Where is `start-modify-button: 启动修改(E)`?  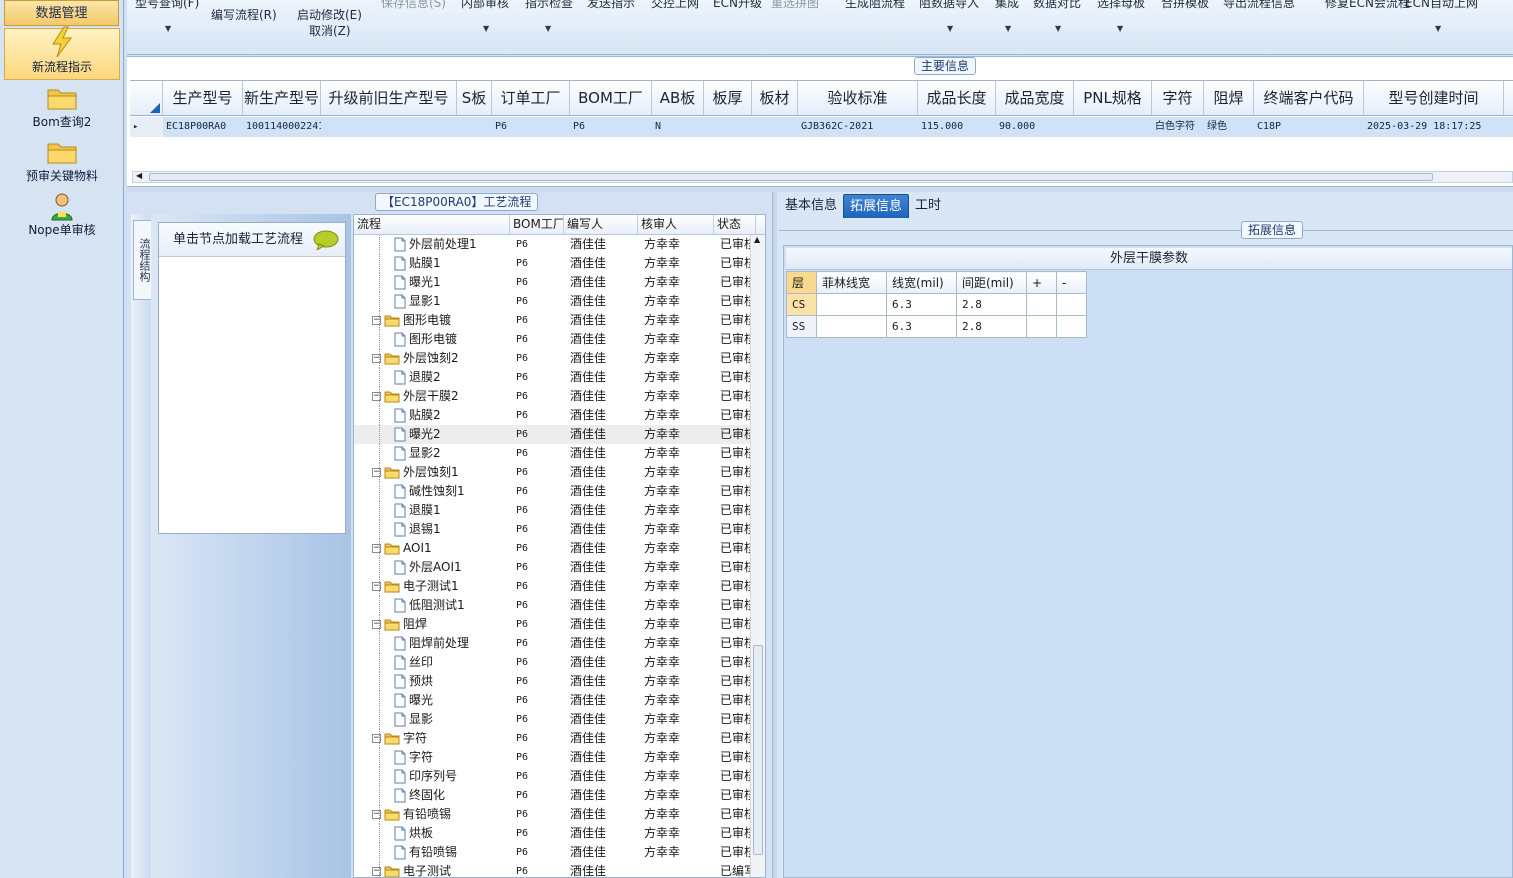 start-modify-button: 启动修改(E) is located at coordinates (329, 14).